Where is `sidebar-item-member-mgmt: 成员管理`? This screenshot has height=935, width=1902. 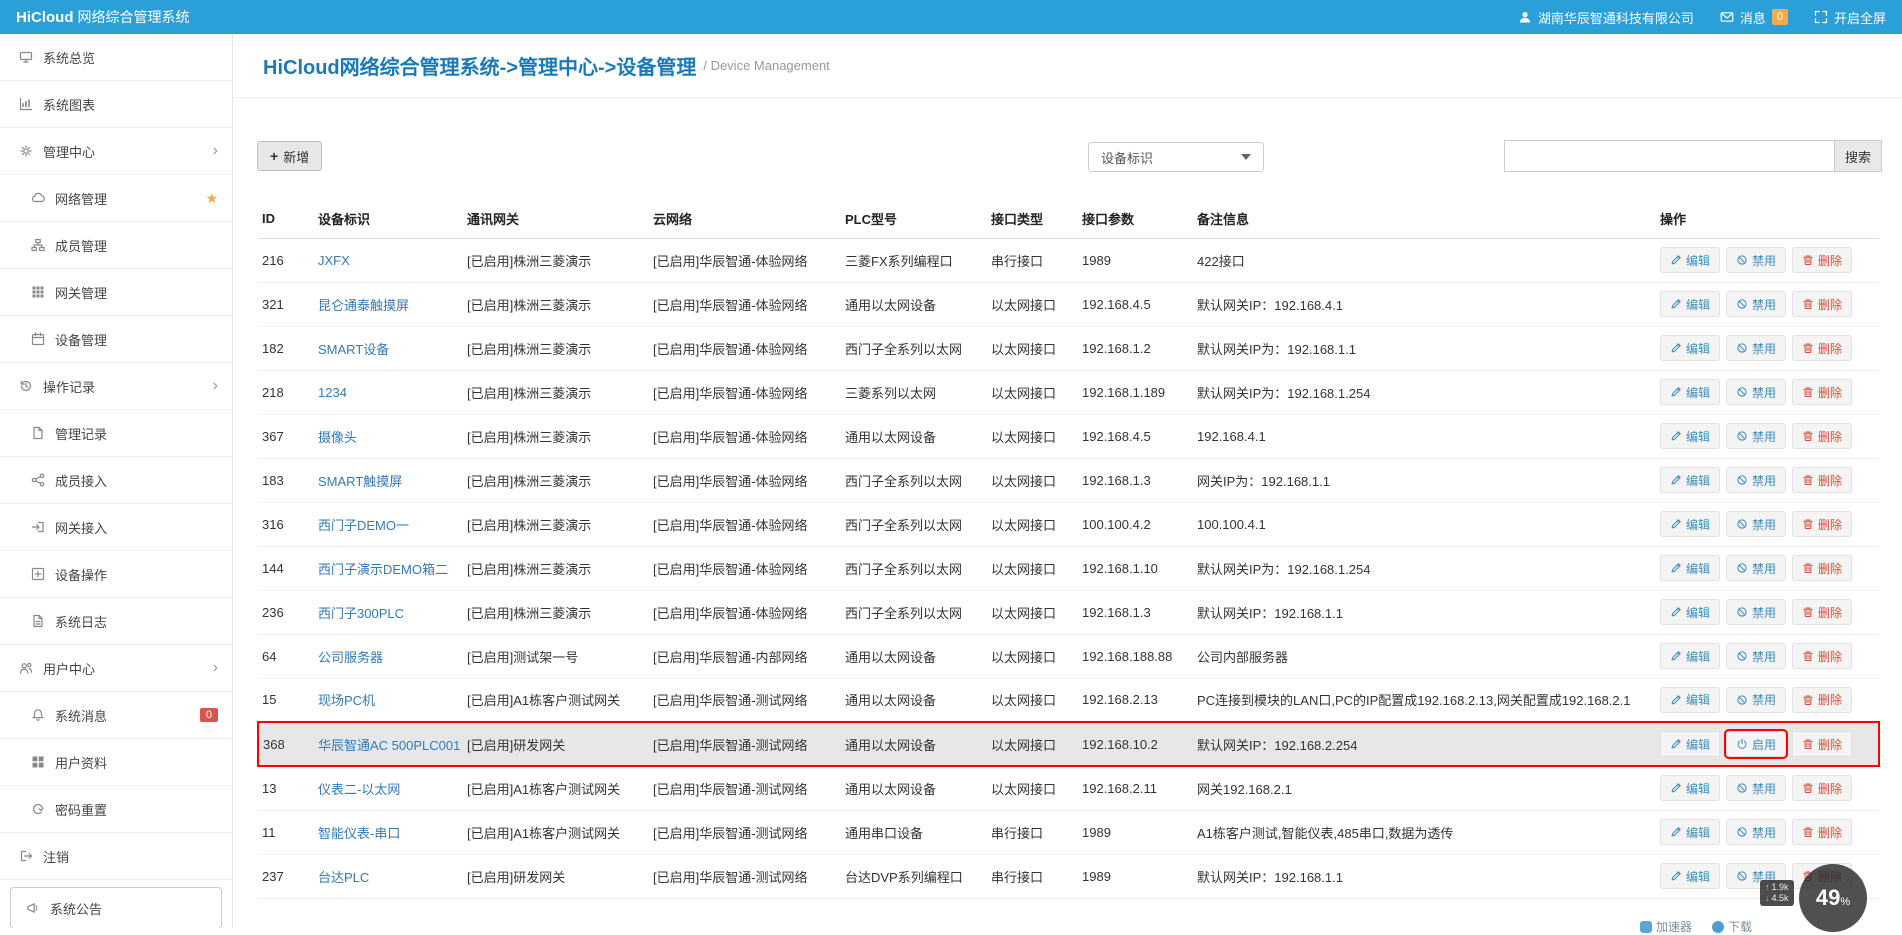 sidebar-item-member-mgmt: 成员管理 is located at coordinates (116, 245).